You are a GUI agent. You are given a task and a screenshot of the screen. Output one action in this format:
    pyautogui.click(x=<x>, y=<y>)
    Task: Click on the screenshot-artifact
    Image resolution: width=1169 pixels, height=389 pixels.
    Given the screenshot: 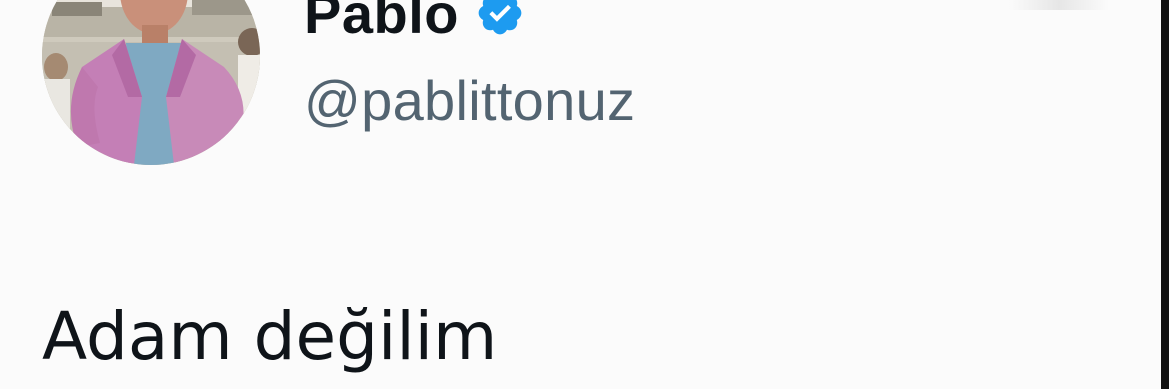 What is the action you would take?
    pyautogui.click(x=1059, y=5)
    